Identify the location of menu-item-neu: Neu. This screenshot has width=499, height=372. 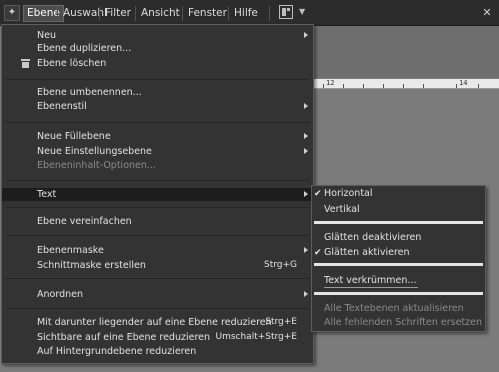
(157, 35).